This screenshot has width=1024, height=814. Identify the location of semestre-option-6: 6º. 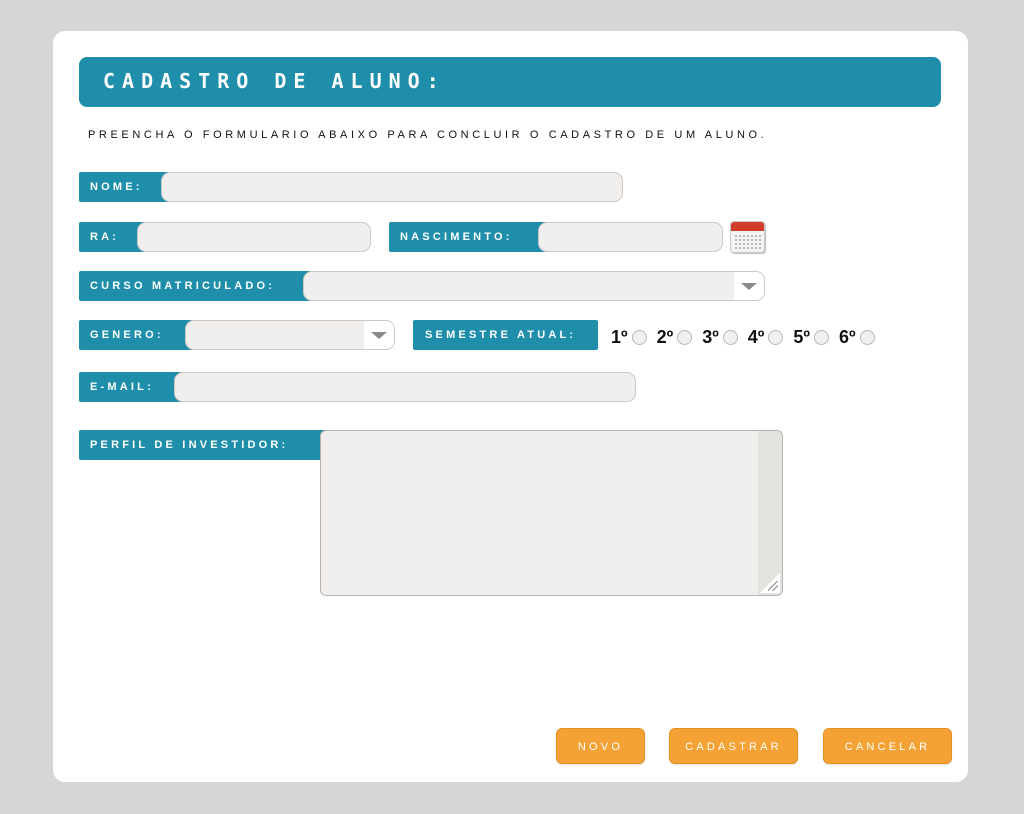
(857, 337).